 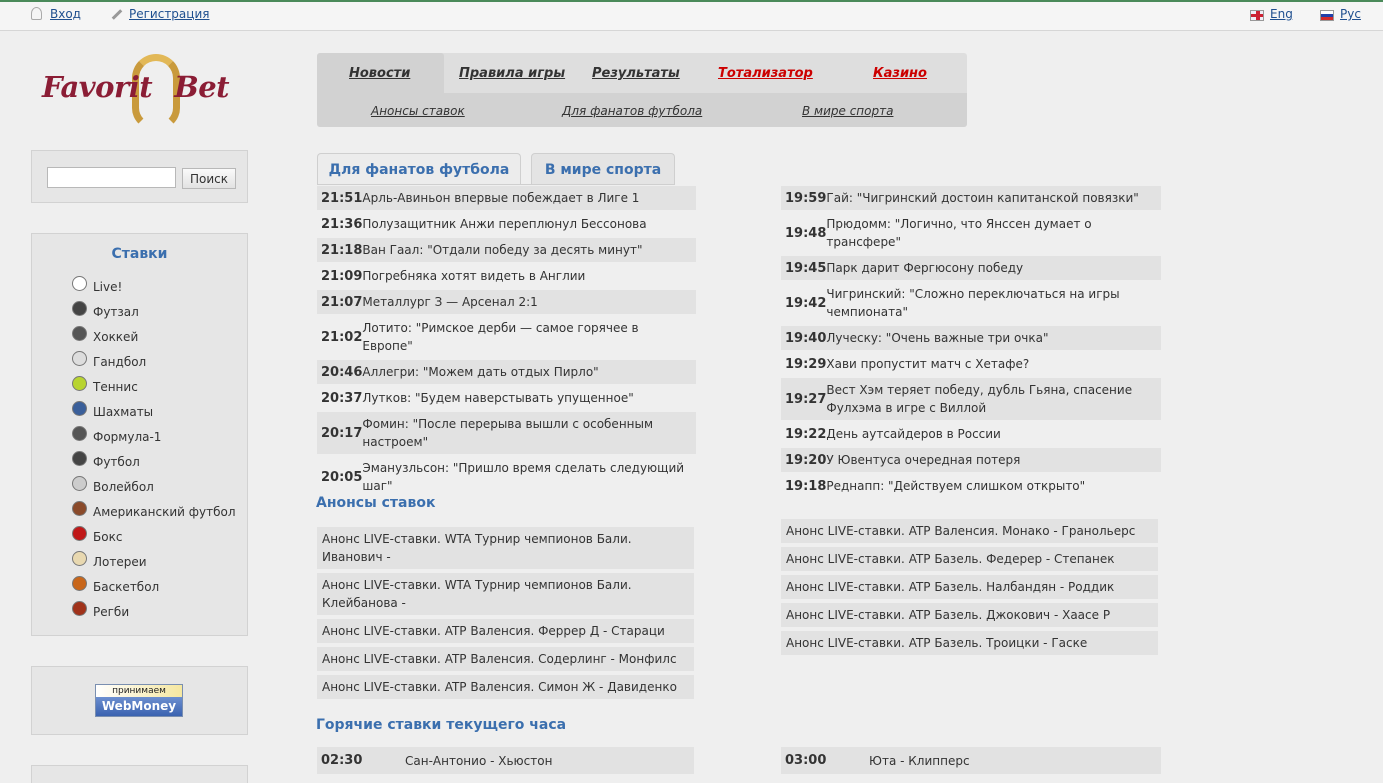 I want to click on news-time: 20:46, so click(x=342, y=372).